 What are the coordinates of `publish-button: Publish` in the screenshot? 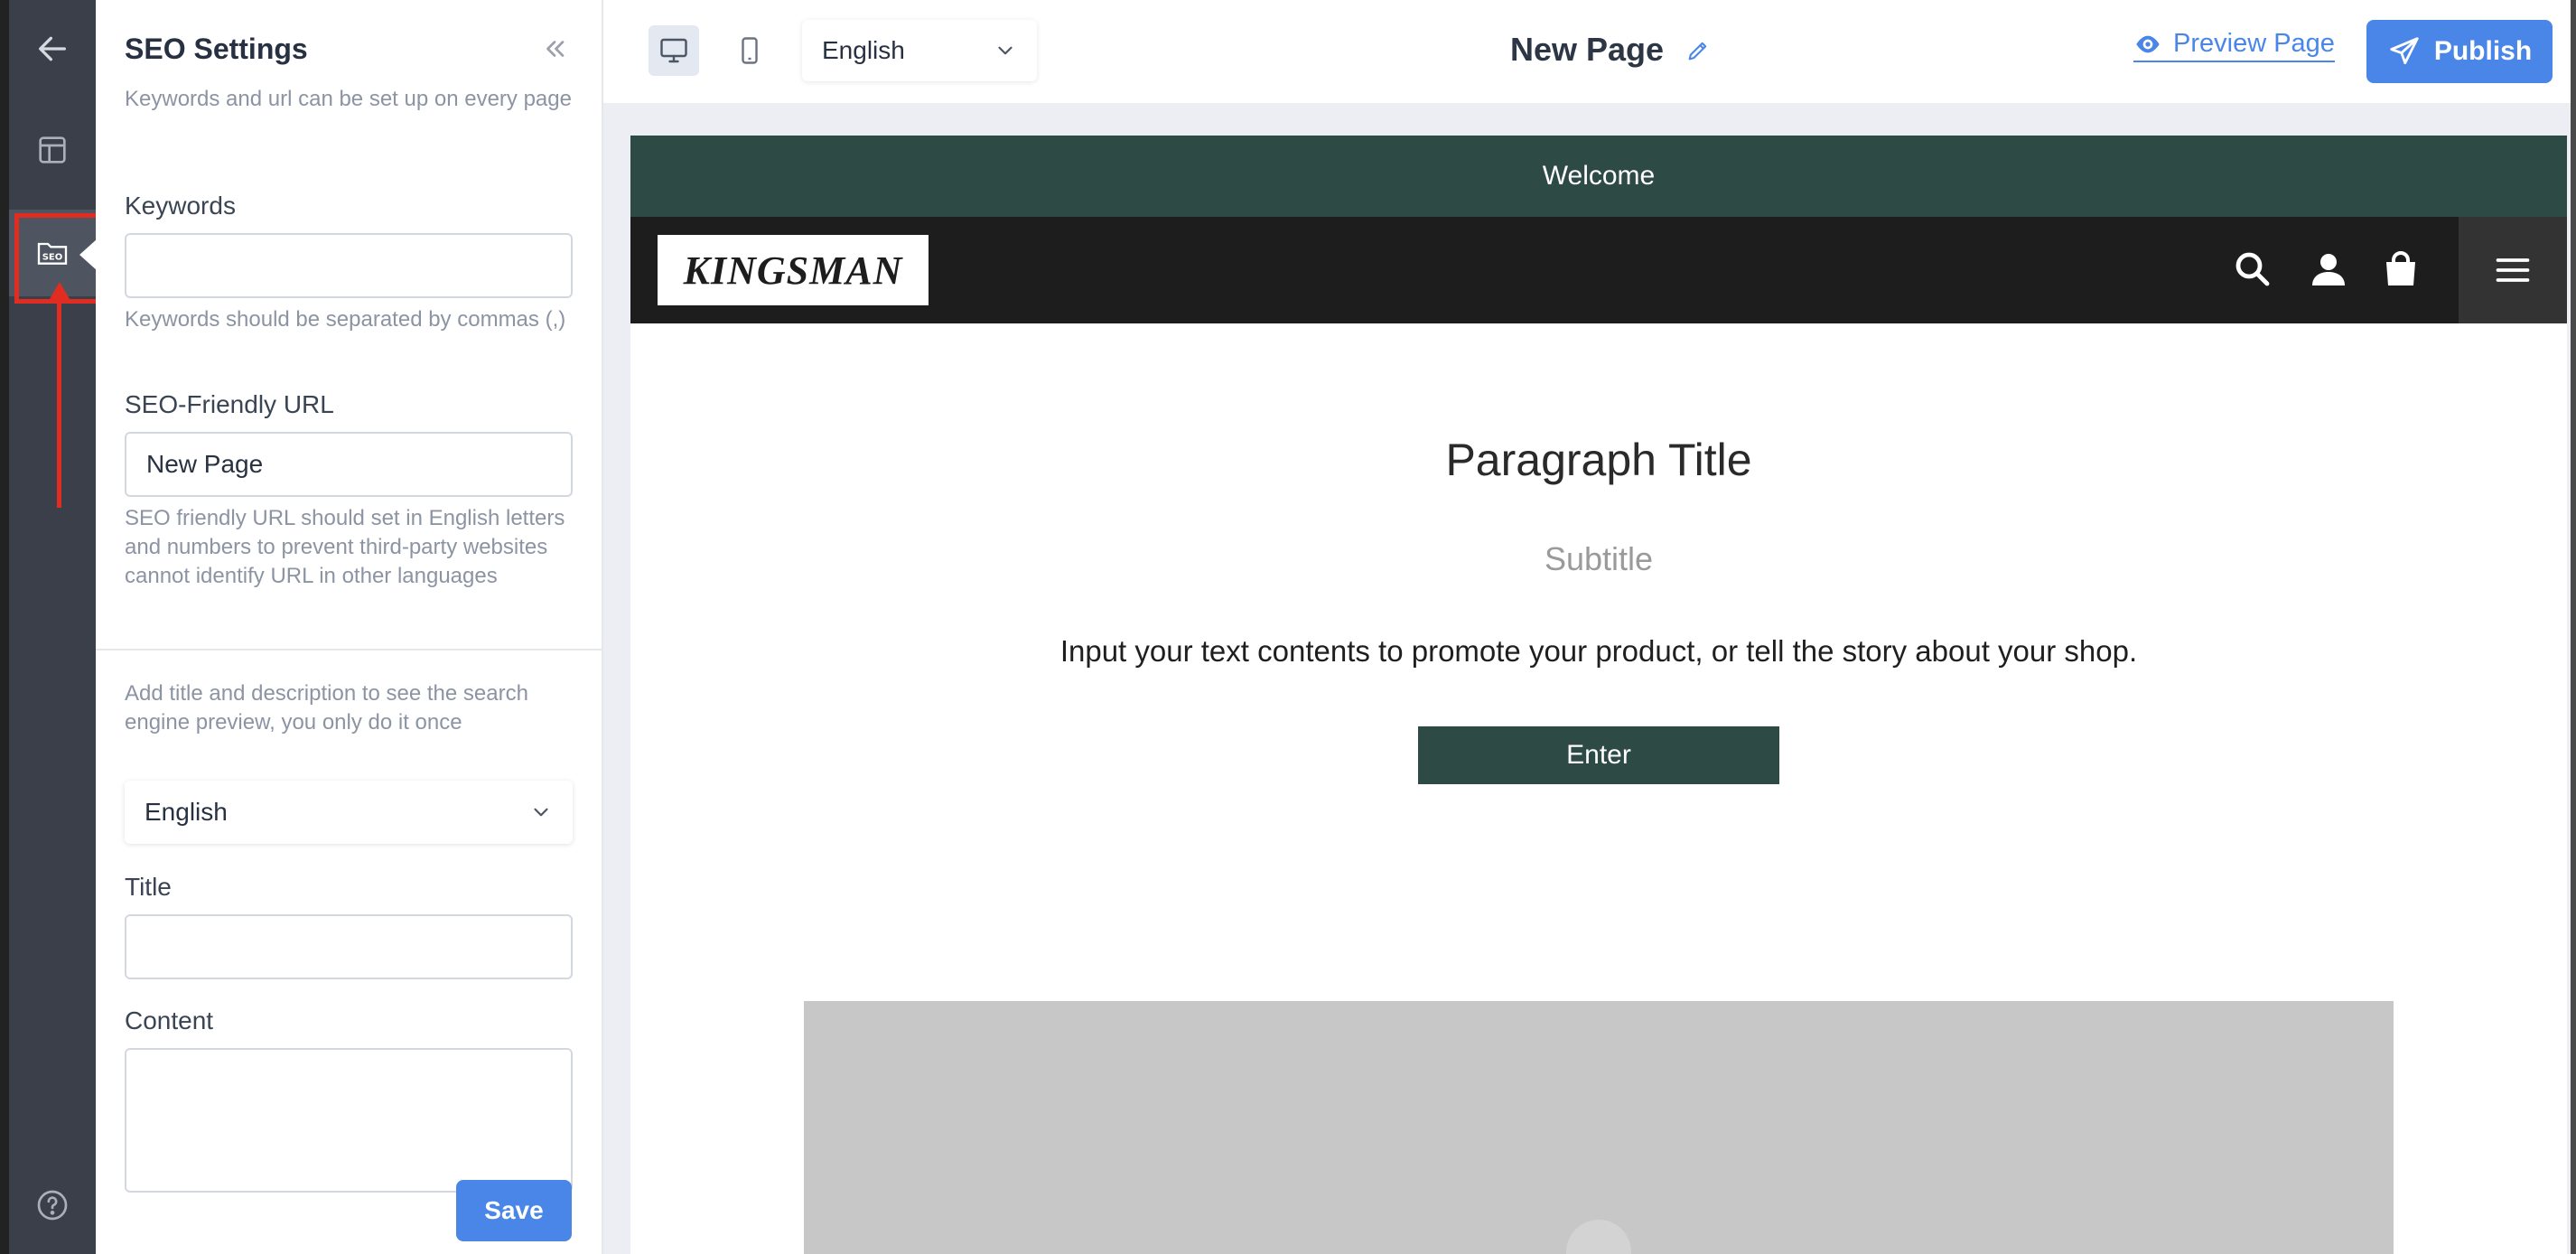 It's located at (2459, 51).